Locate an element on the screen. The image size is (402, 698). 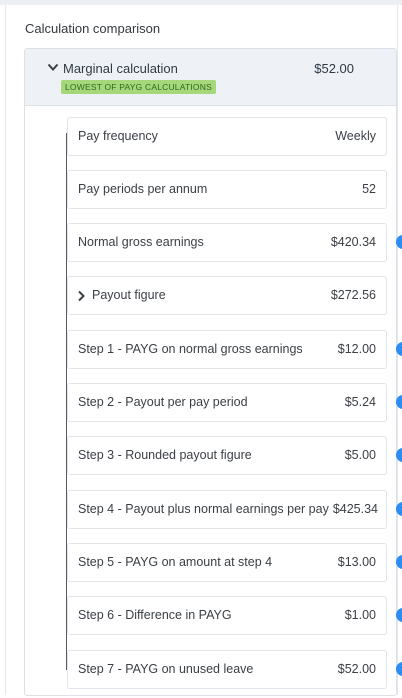
row-label: Step 7 - PAYG on unused leave is located at coordinates (166, 669).